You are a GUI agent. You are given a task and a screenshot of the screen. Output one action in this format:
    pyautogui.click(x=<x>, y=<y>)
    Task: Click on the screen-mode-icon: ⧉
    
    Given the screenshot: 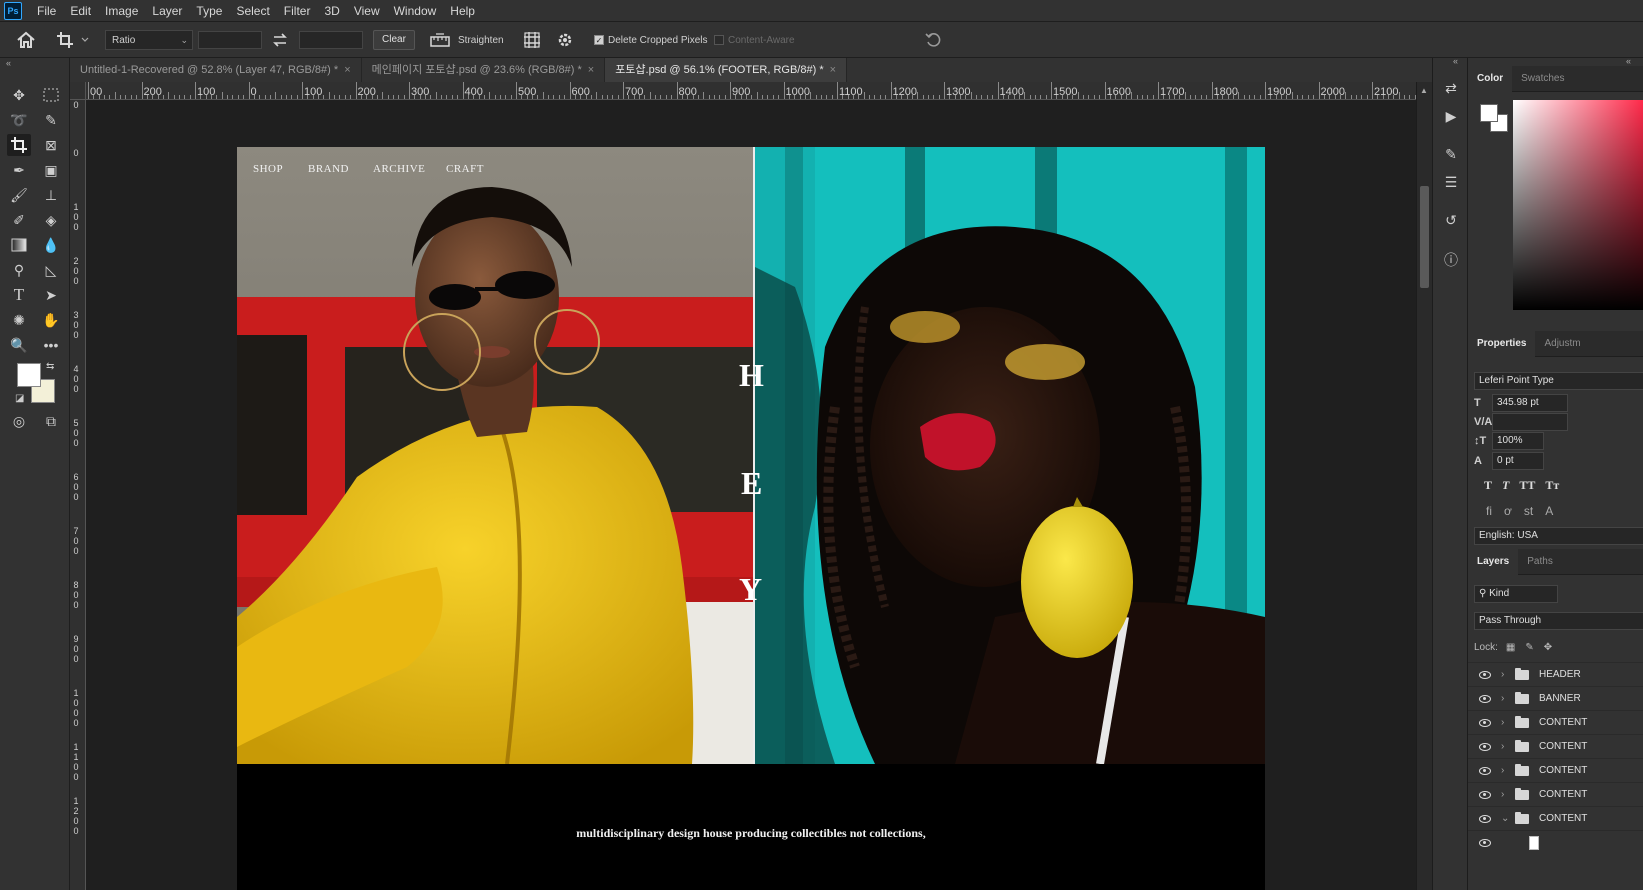 What is the action you would take?
    pyautogui.click(x=51, y=421)
    